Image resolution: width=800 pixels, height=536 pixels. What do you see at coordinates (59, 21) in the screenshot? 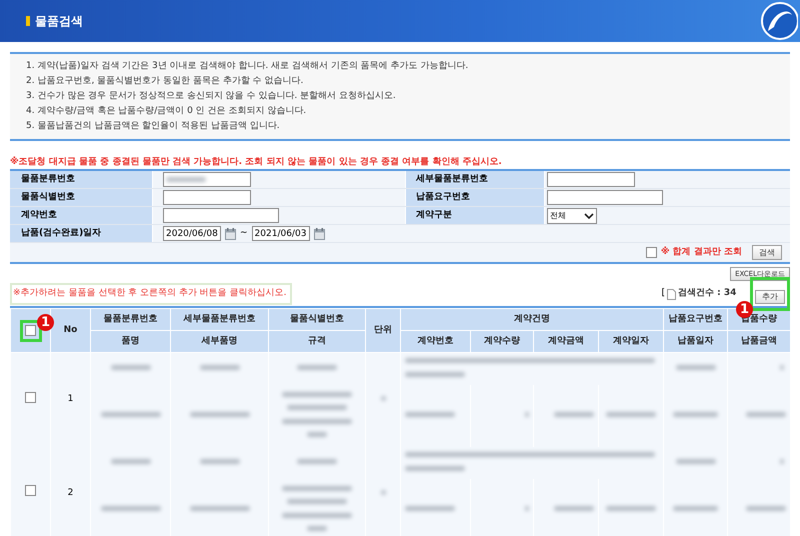
I see `page-title: 물품검색` at bounding box center [59, 21].